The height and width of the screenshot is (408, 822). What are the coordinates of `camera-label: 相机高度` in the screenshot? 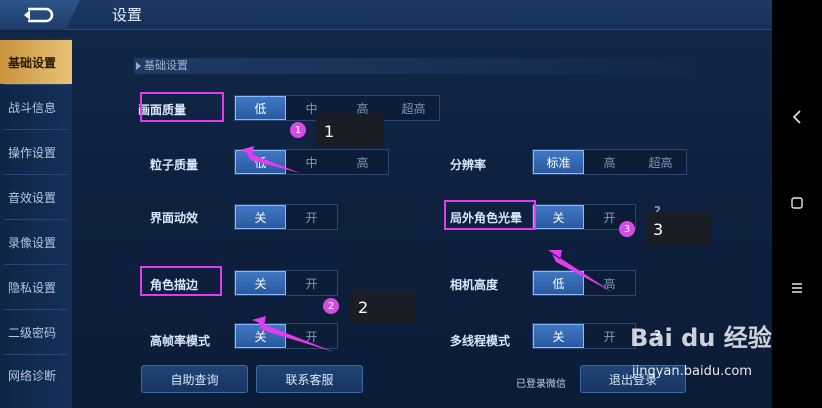 It's located at (474, 285).